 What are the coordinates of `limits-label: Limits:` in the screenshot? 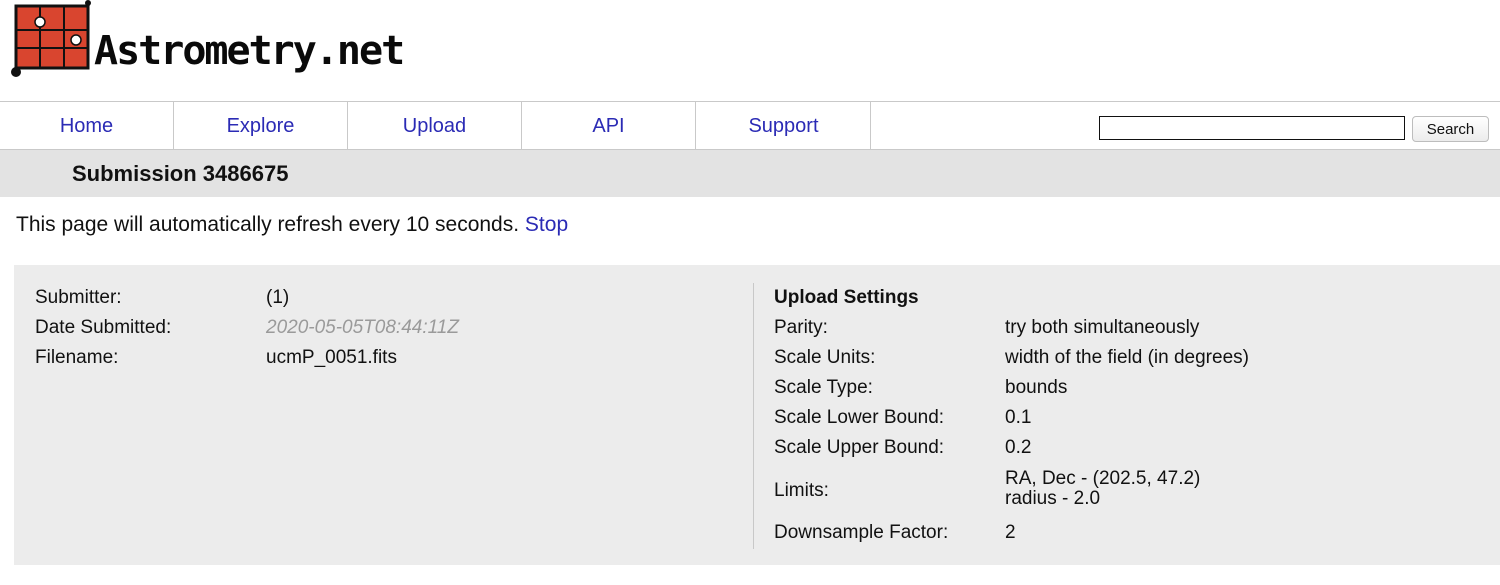 It's located at (801, 490).